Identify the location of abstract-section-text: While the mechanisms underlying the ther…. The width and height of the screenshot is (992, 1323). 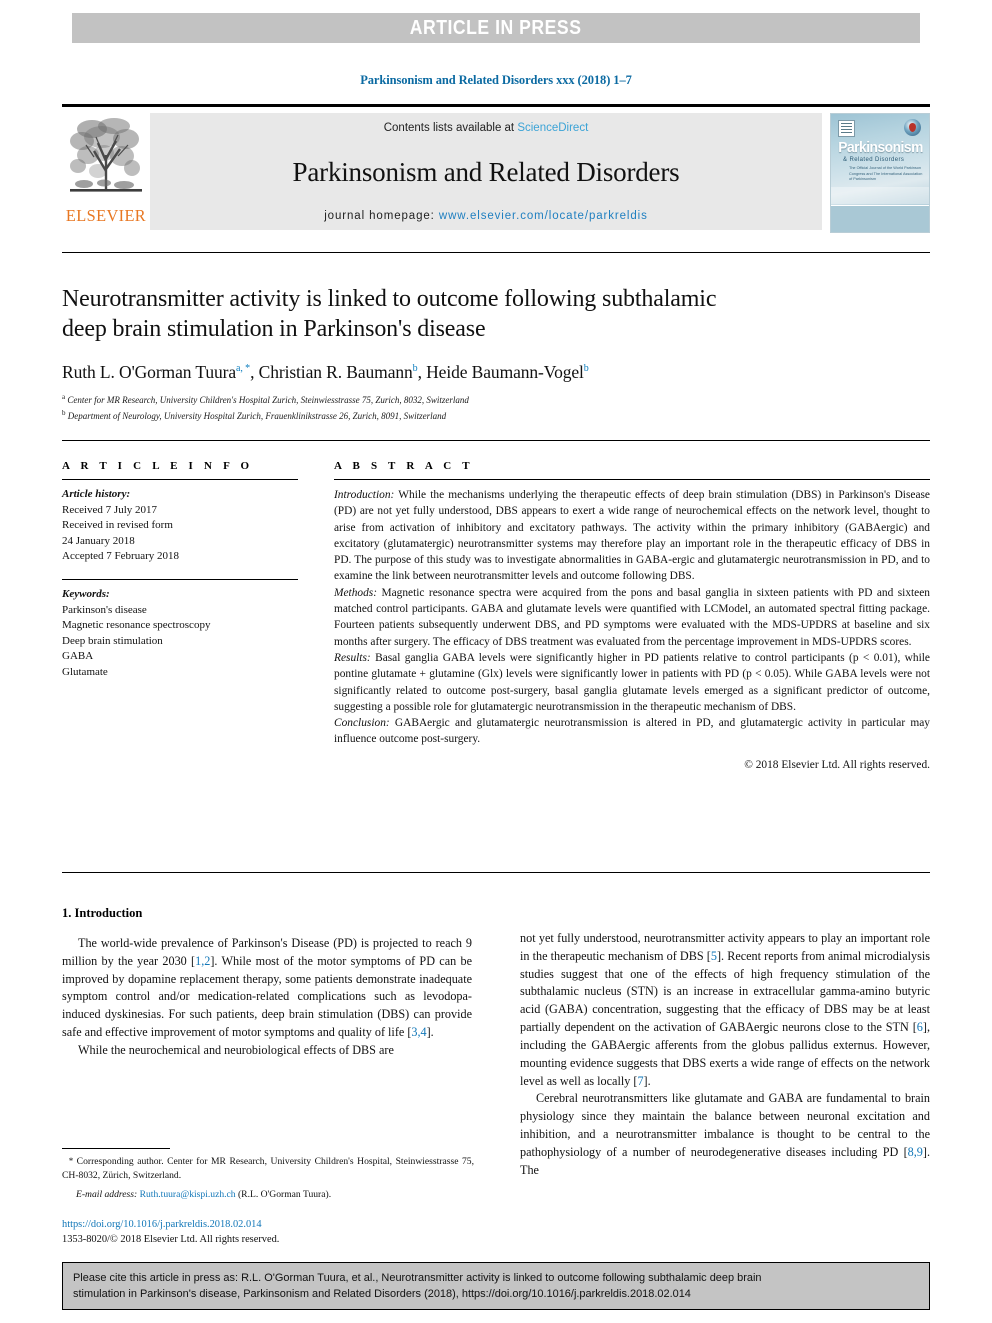
(632, 536).